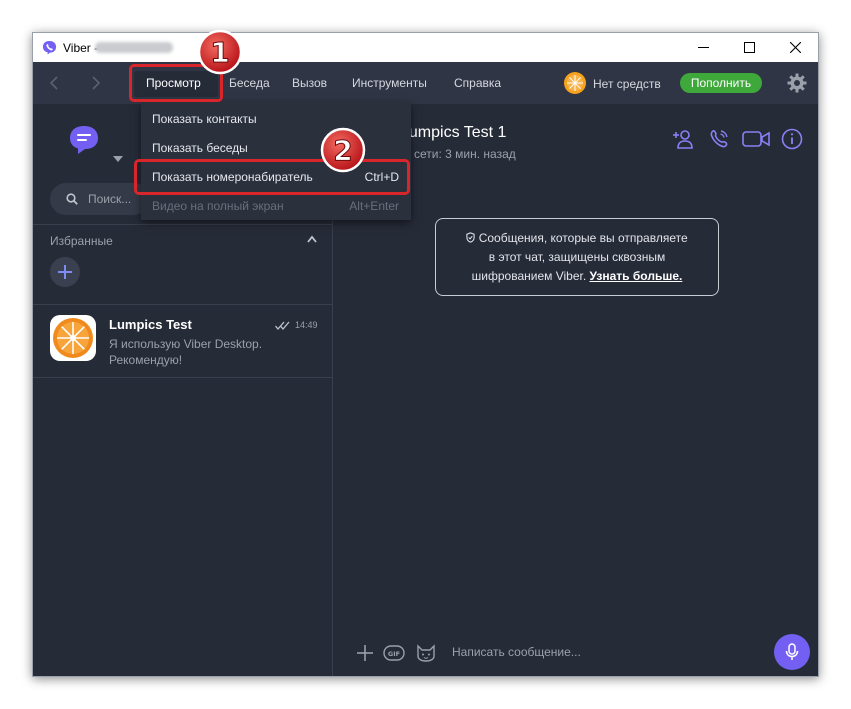 Image resolution: width=851 pixels, height=709 pixels. I want to click on double-check-icon, so click(282, 325).